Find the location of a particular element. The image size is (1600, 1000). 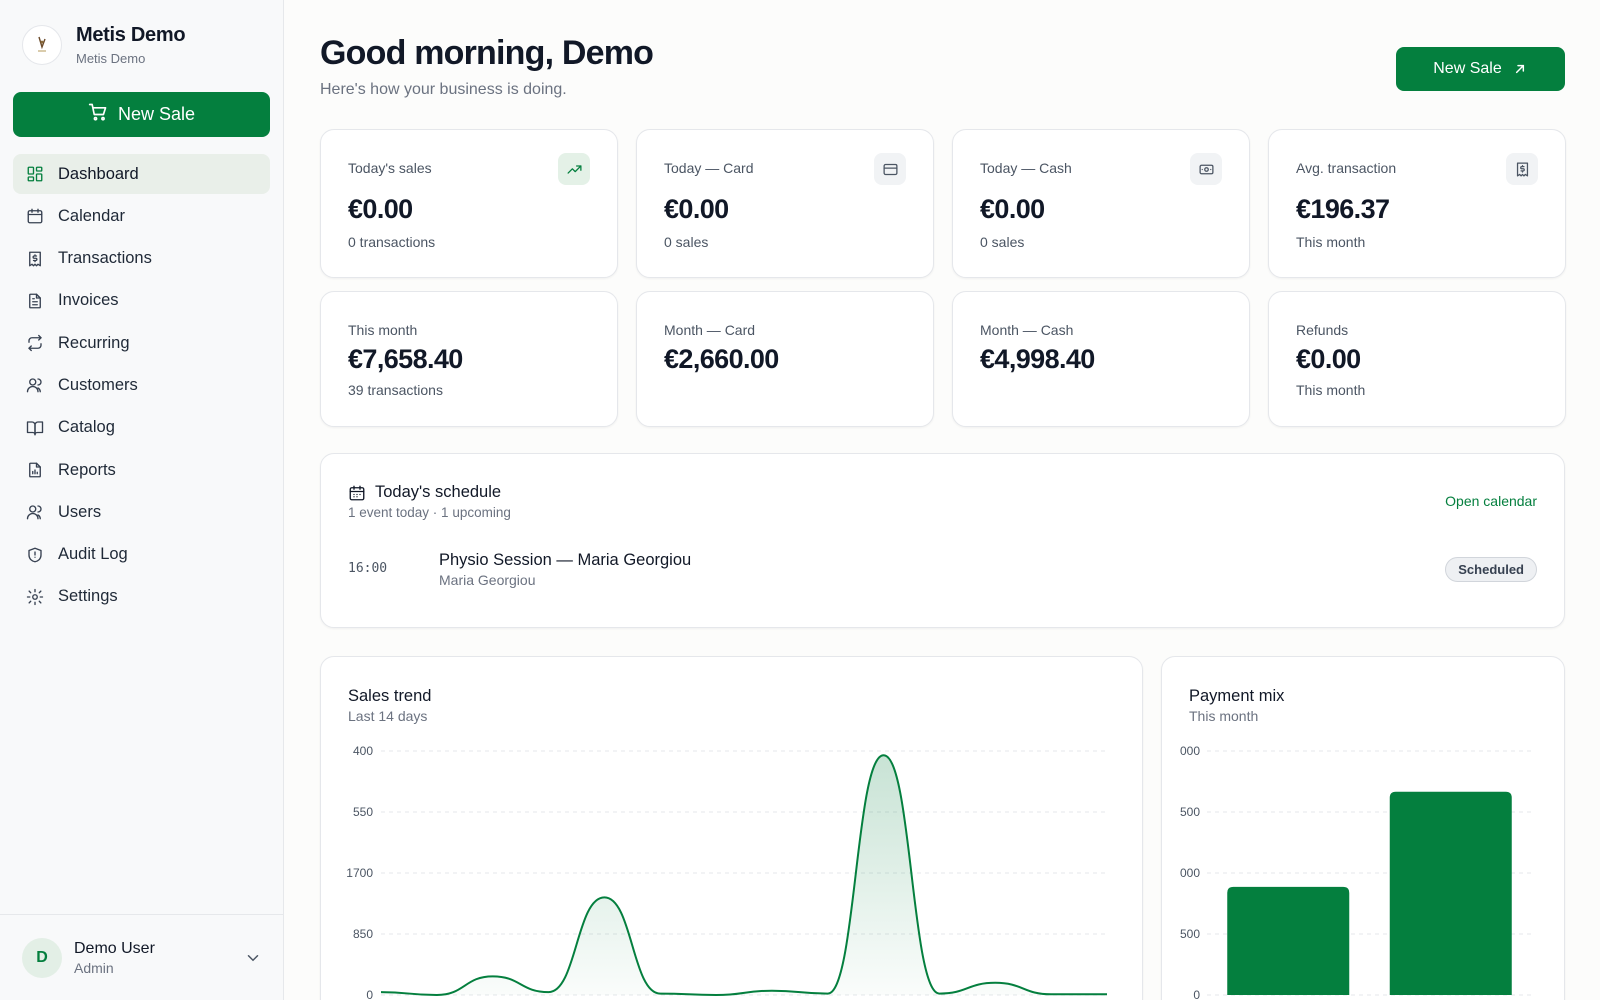

chevron-down-icon is located at coordinates (253, 958).